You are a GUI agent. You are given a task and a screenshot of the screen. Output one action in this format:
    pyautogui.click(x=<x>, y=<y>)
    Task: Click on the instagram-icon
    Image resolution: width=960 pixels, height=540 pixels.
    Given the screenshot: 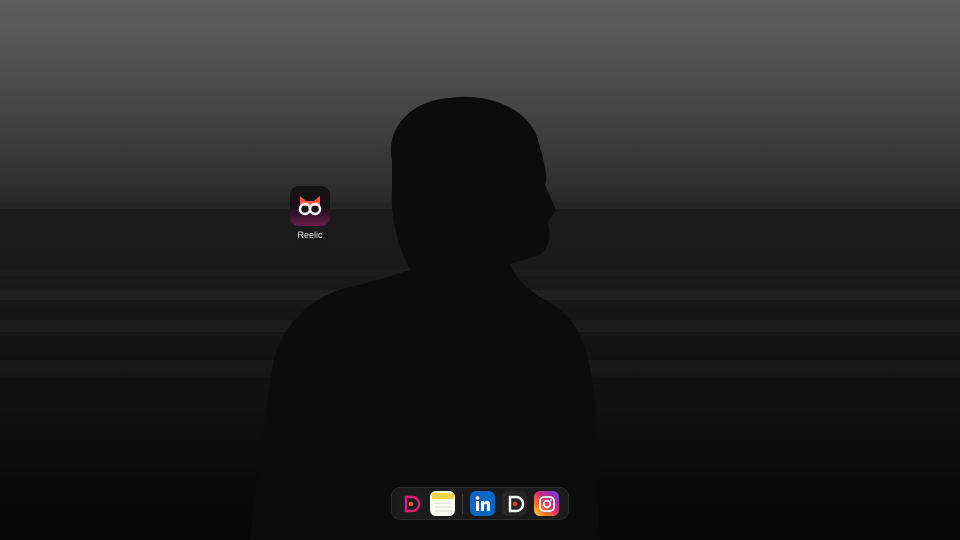 What is the action you would take?
    pyautogui.click(x=546, y=503)
    